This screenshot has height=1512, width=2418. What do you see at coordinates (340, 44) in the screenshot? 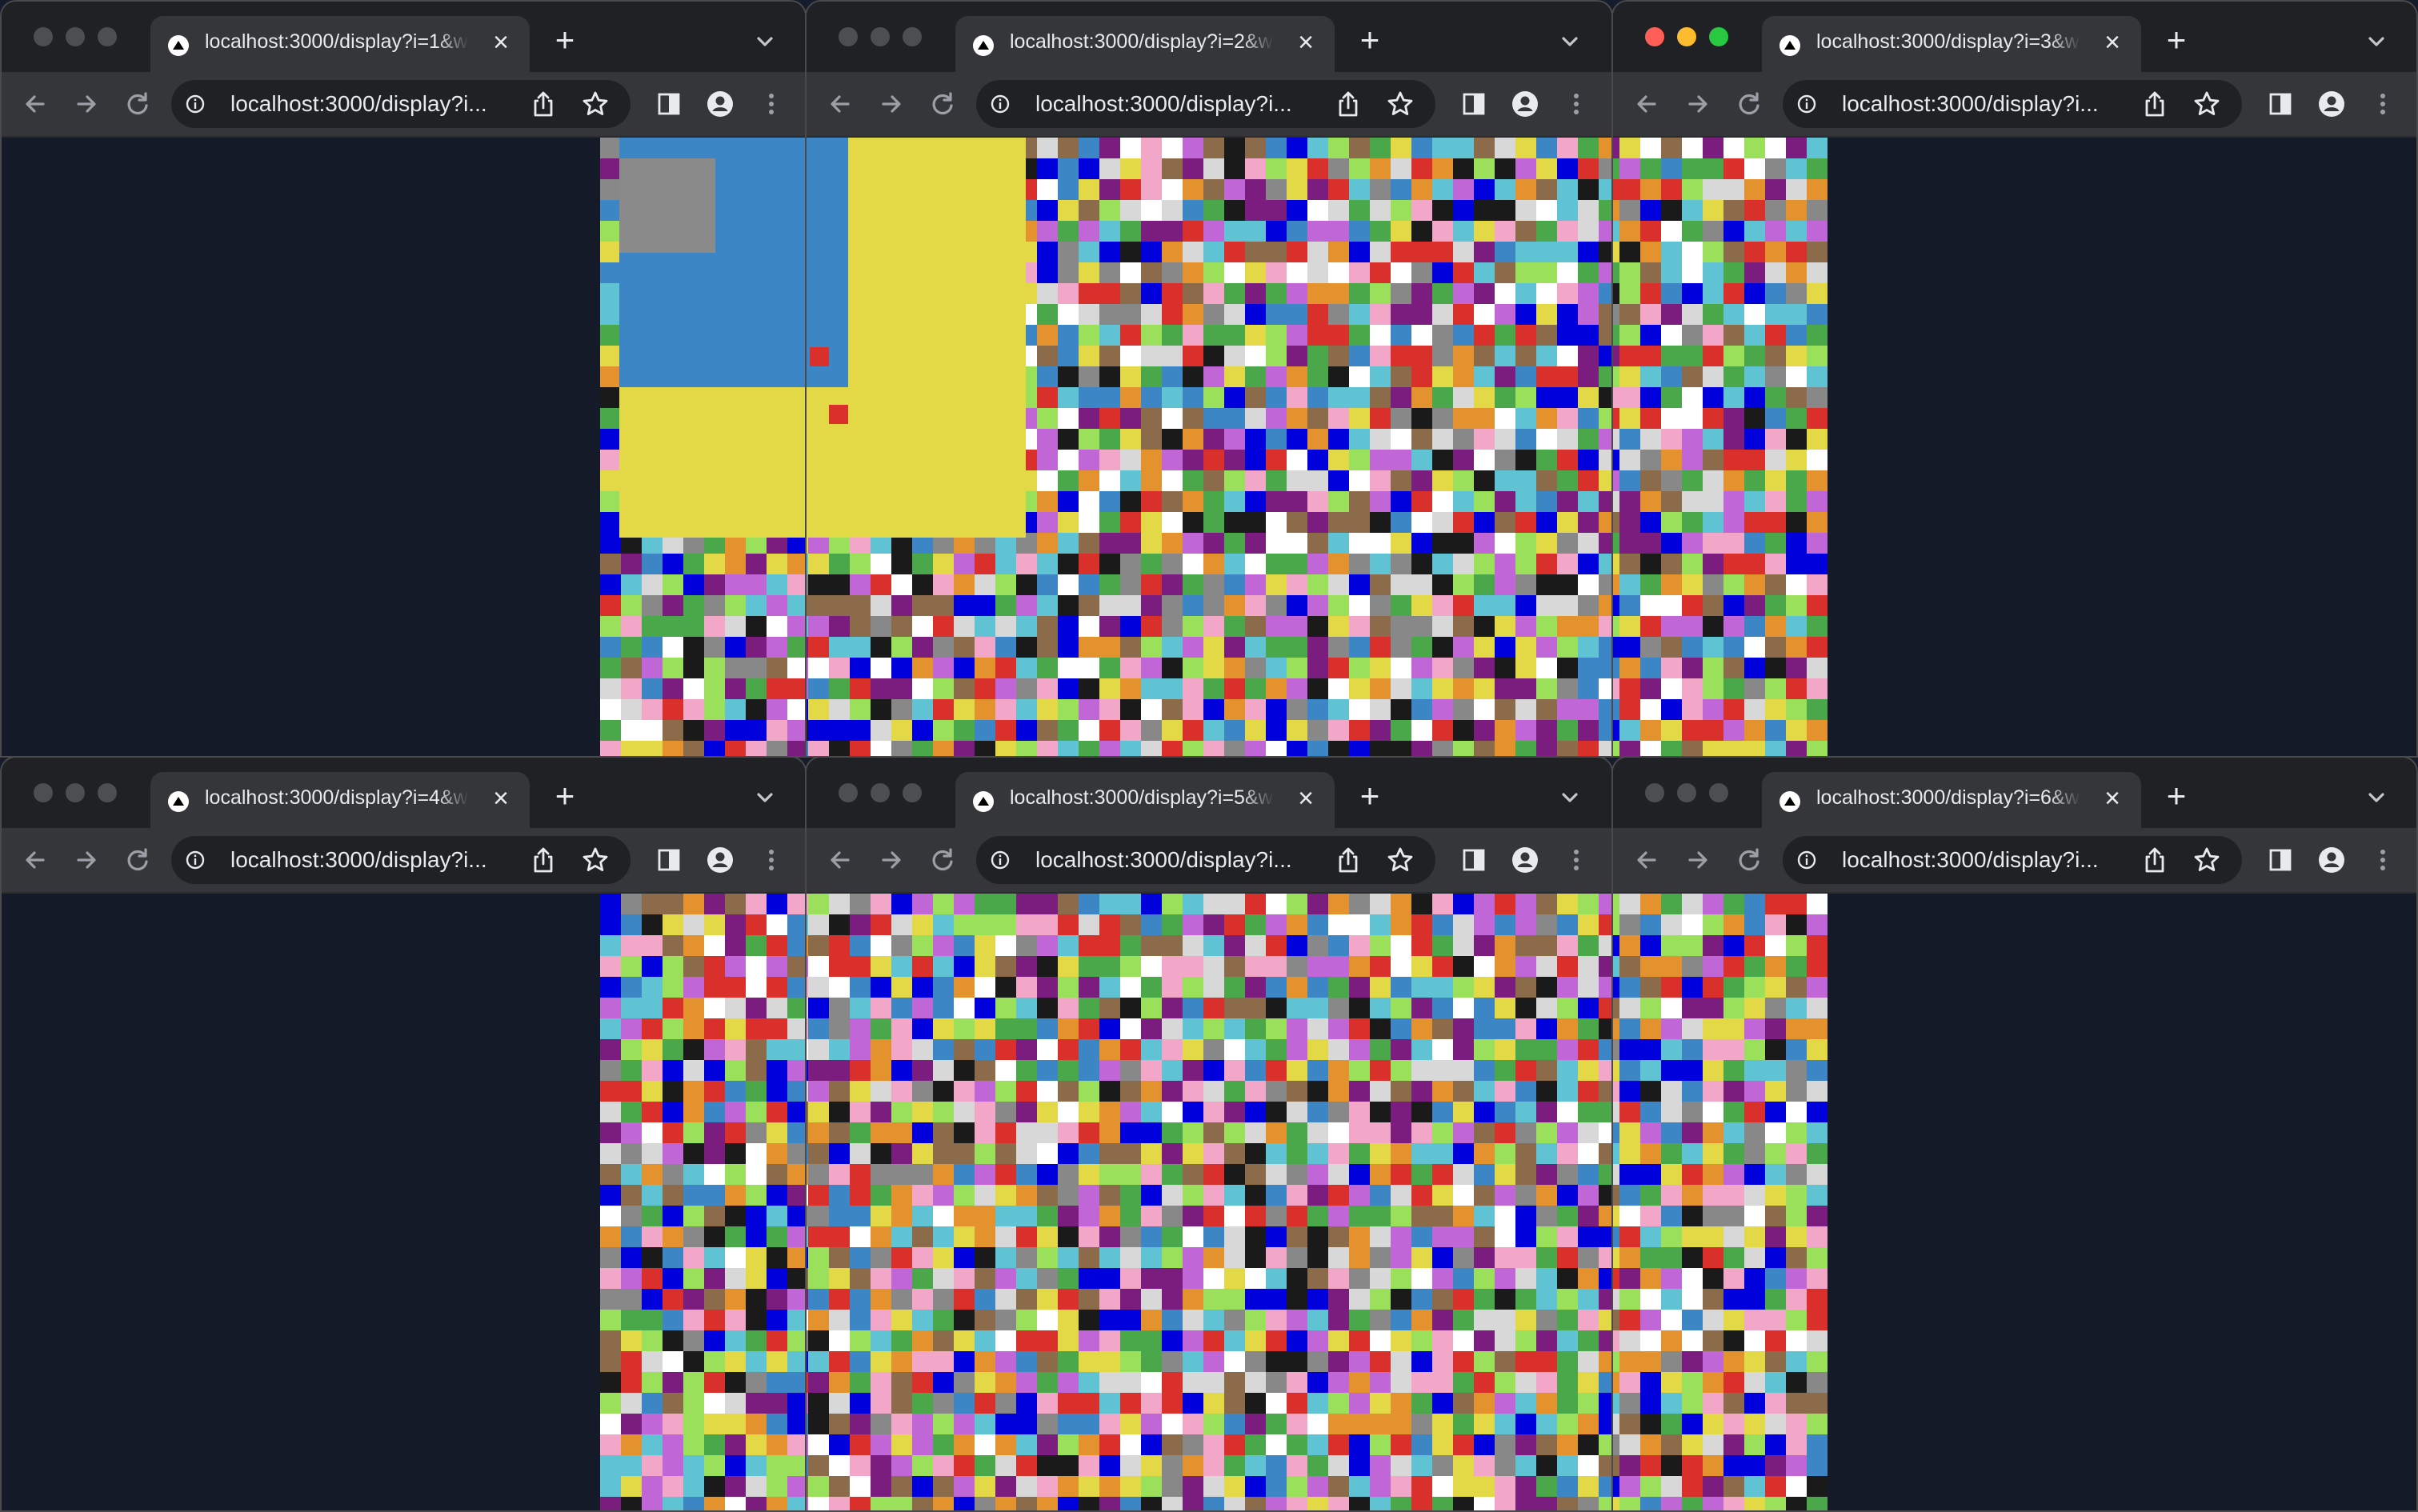
I see `browser-tab: localhost:3000/display?i=1&w= ×` at bounding box center [340, 44].